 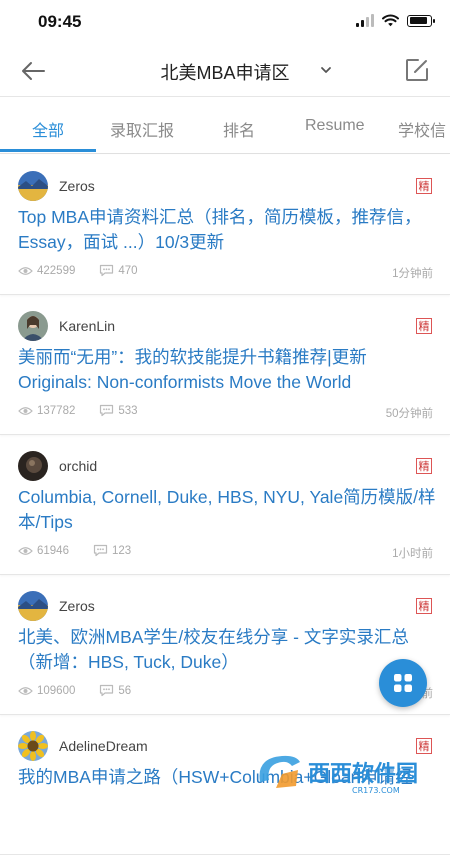 I want to click on post-author: KarenLin, so click(x=87, y=326).